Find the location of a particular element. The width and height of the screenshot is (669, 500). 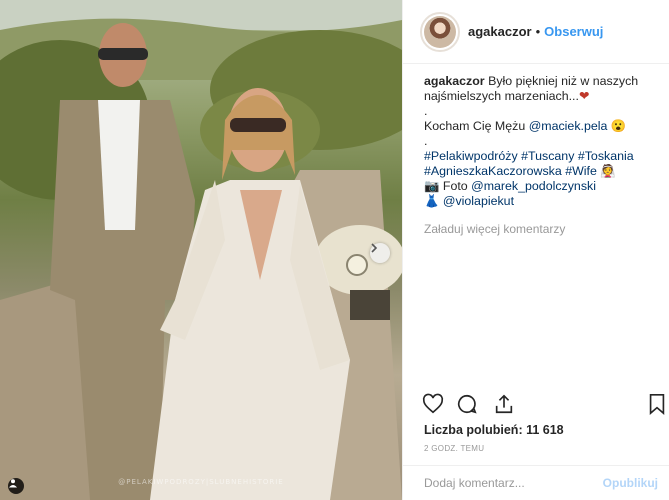

photo-watermark: @PELAKIWPODROZY|SLUBNEHISTORIE is located at coordinates (201, 482).